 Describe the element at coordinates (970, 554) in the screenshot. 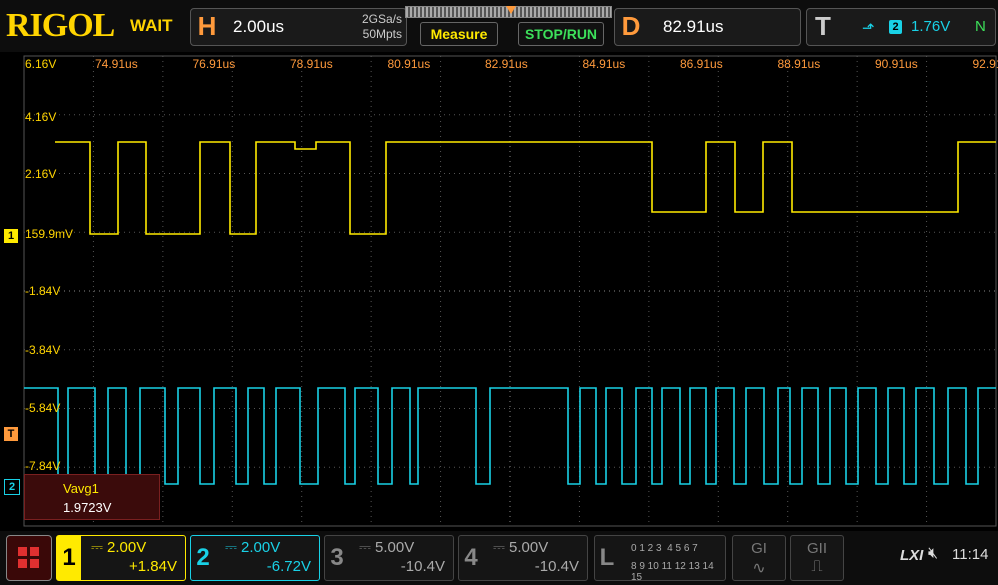

I see `clock-time: 11:14` at that location.